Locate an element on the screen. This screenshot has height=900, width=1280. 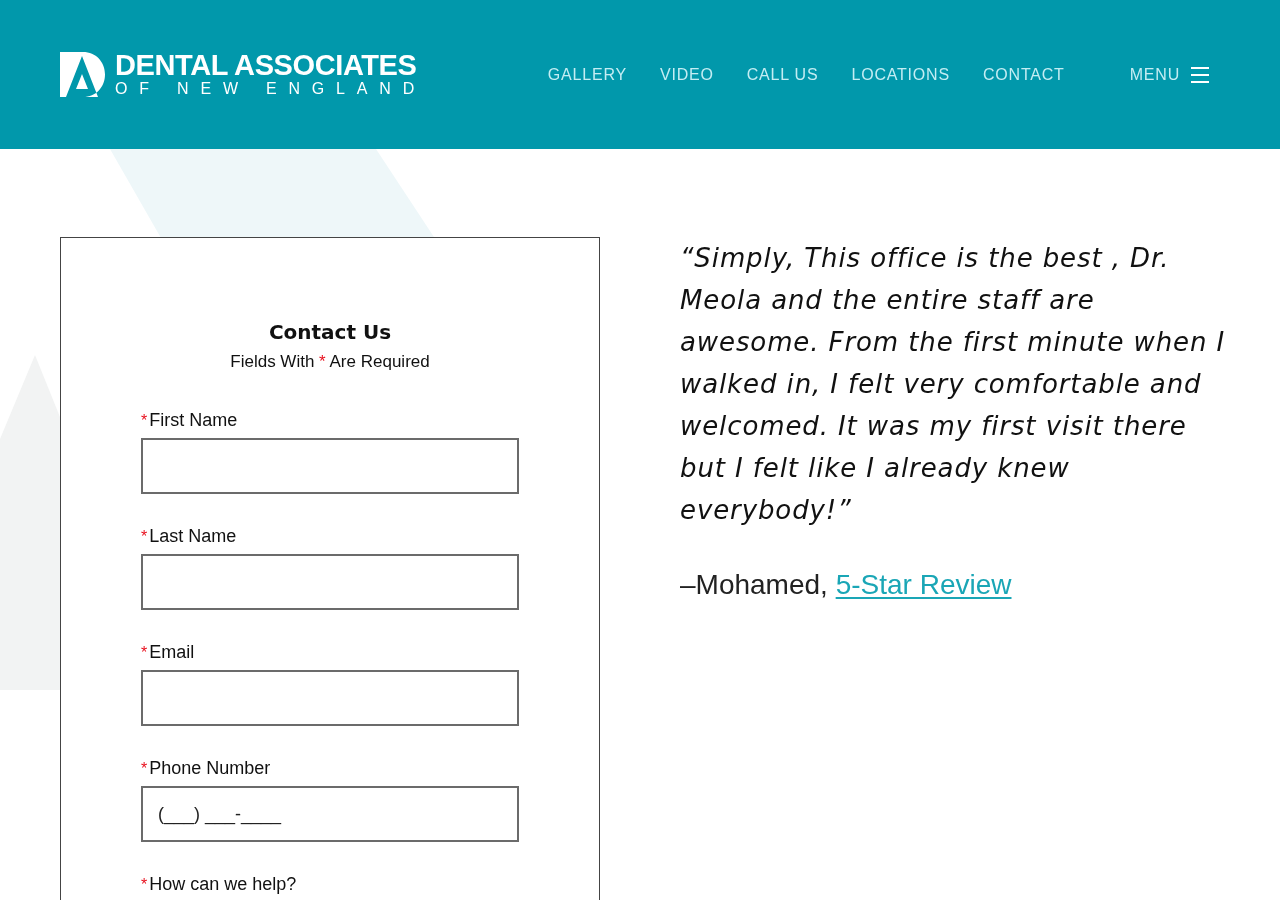
field-label: *First Name is located at coordinates (190, 420).